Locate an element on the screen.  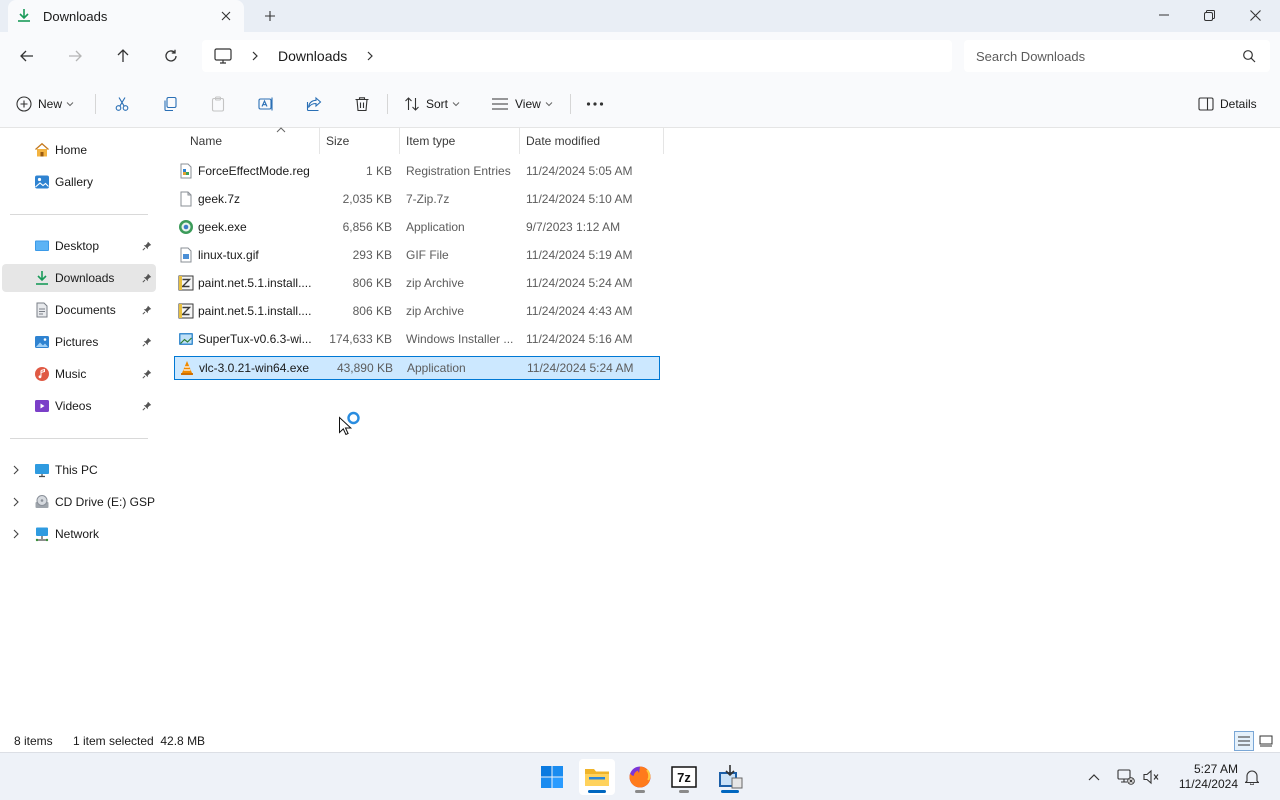
sidebar-item-network: Network is located at coordinates (79, 534).